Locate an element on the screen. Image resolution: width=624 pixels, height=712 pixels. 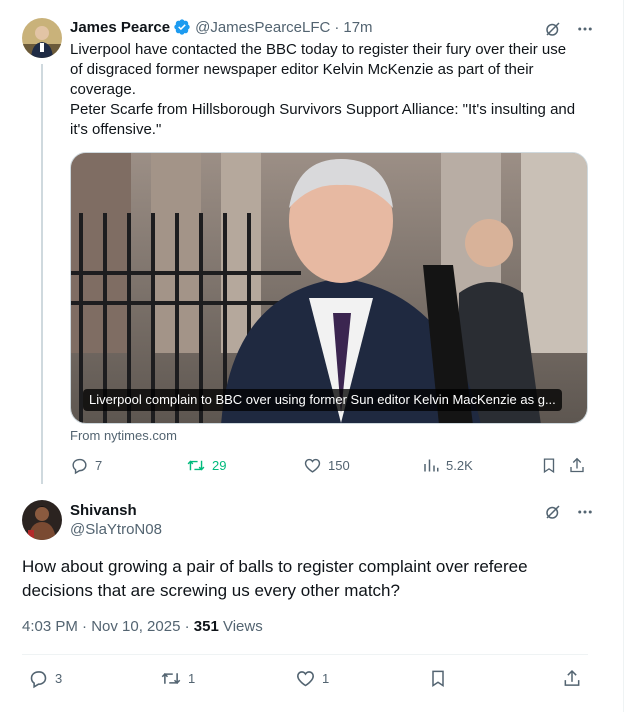
tweet-time: 17m is located at coordinates (357, 27).